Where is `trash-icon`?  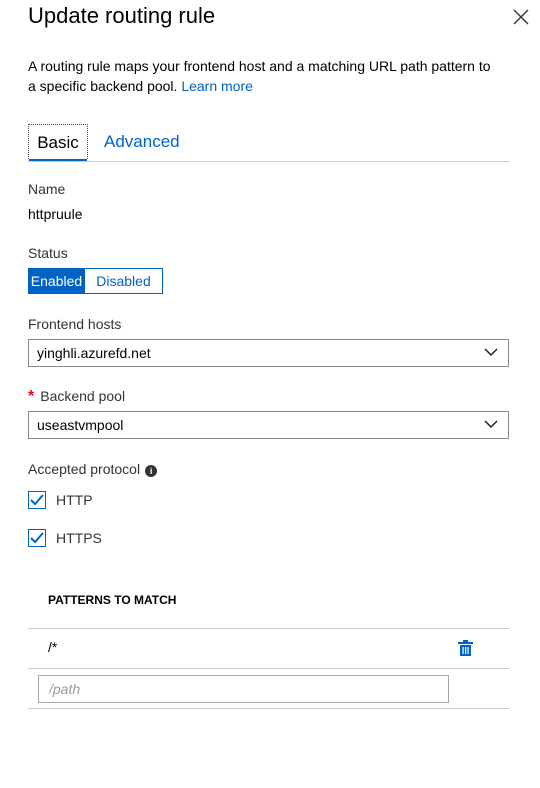 trash-icon is located at coordinates (465, 648).